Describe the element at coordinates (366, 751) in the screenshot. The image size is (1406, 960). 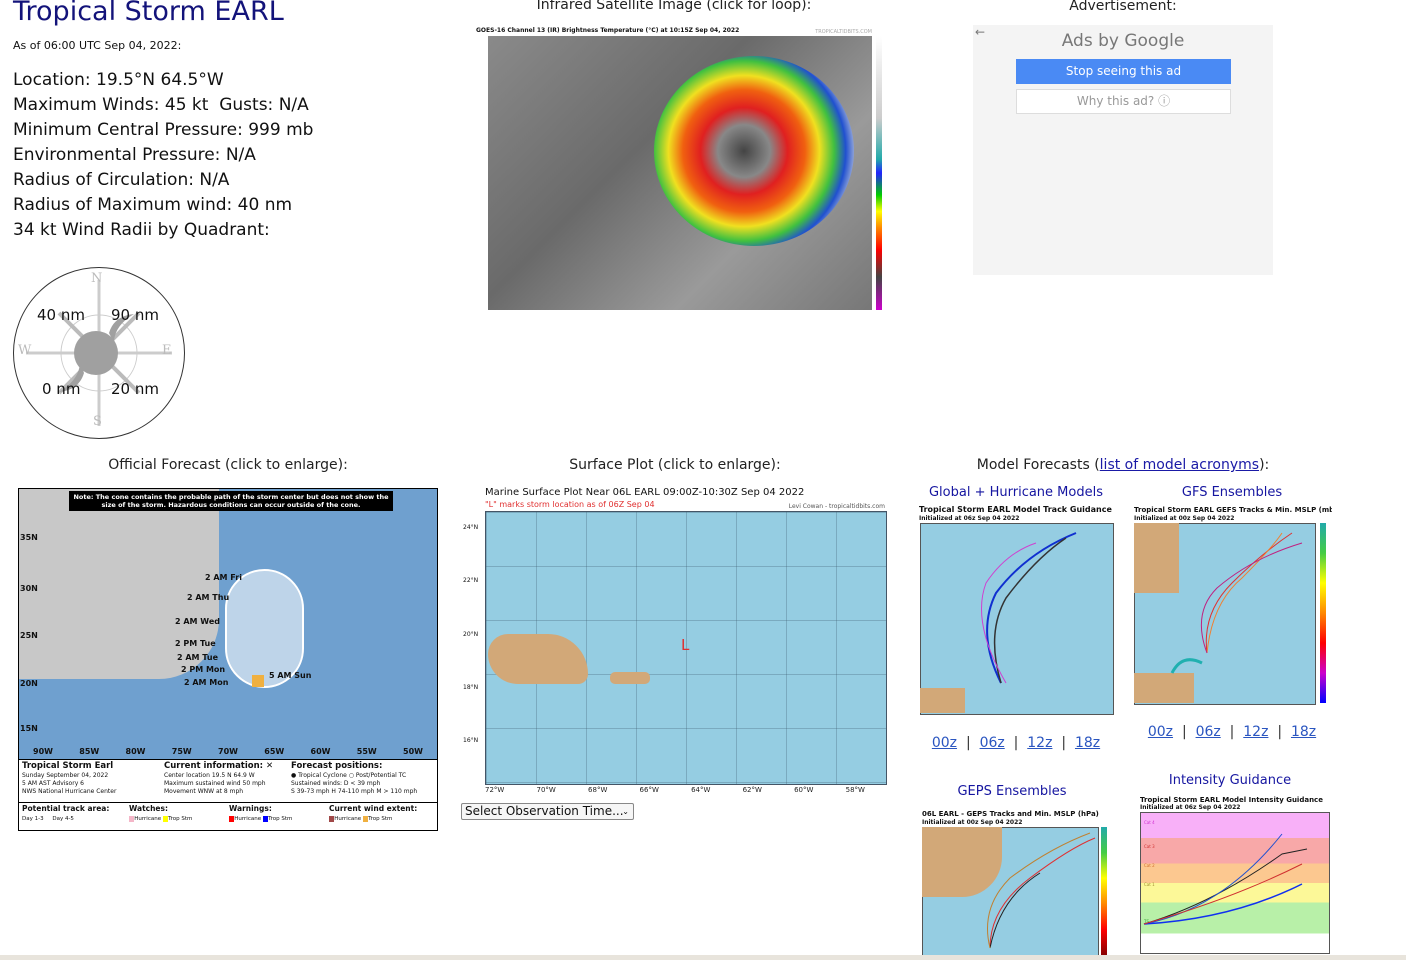
I see `lon-label: 55W` at that location.